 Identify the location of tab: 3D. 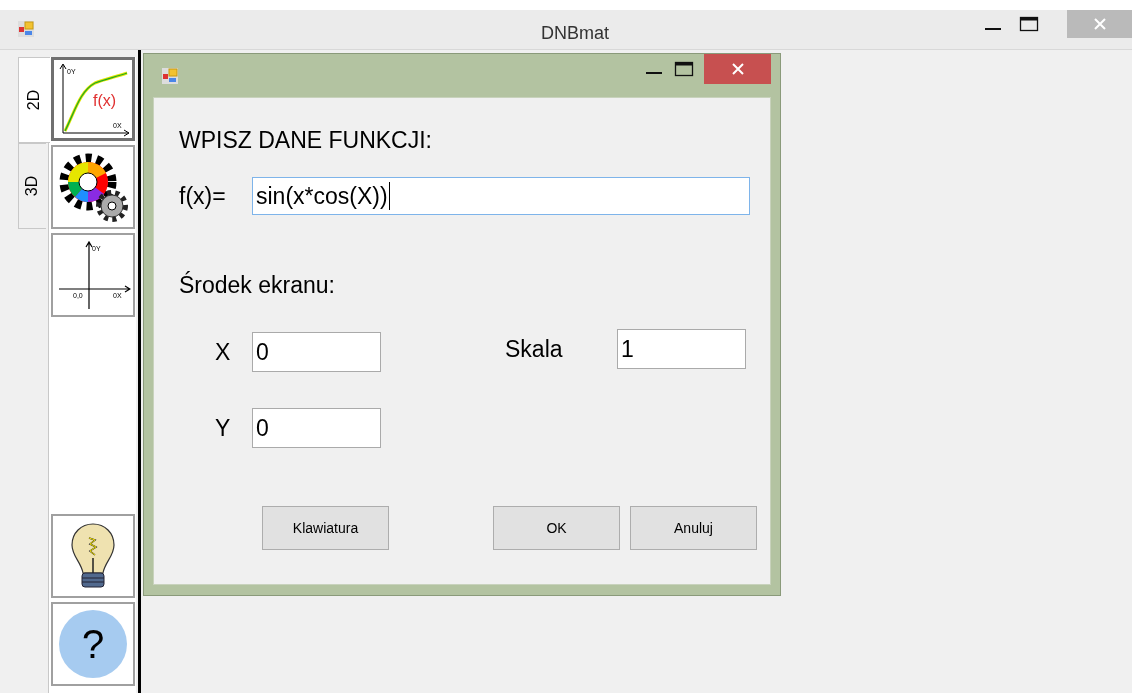
(32, 186).